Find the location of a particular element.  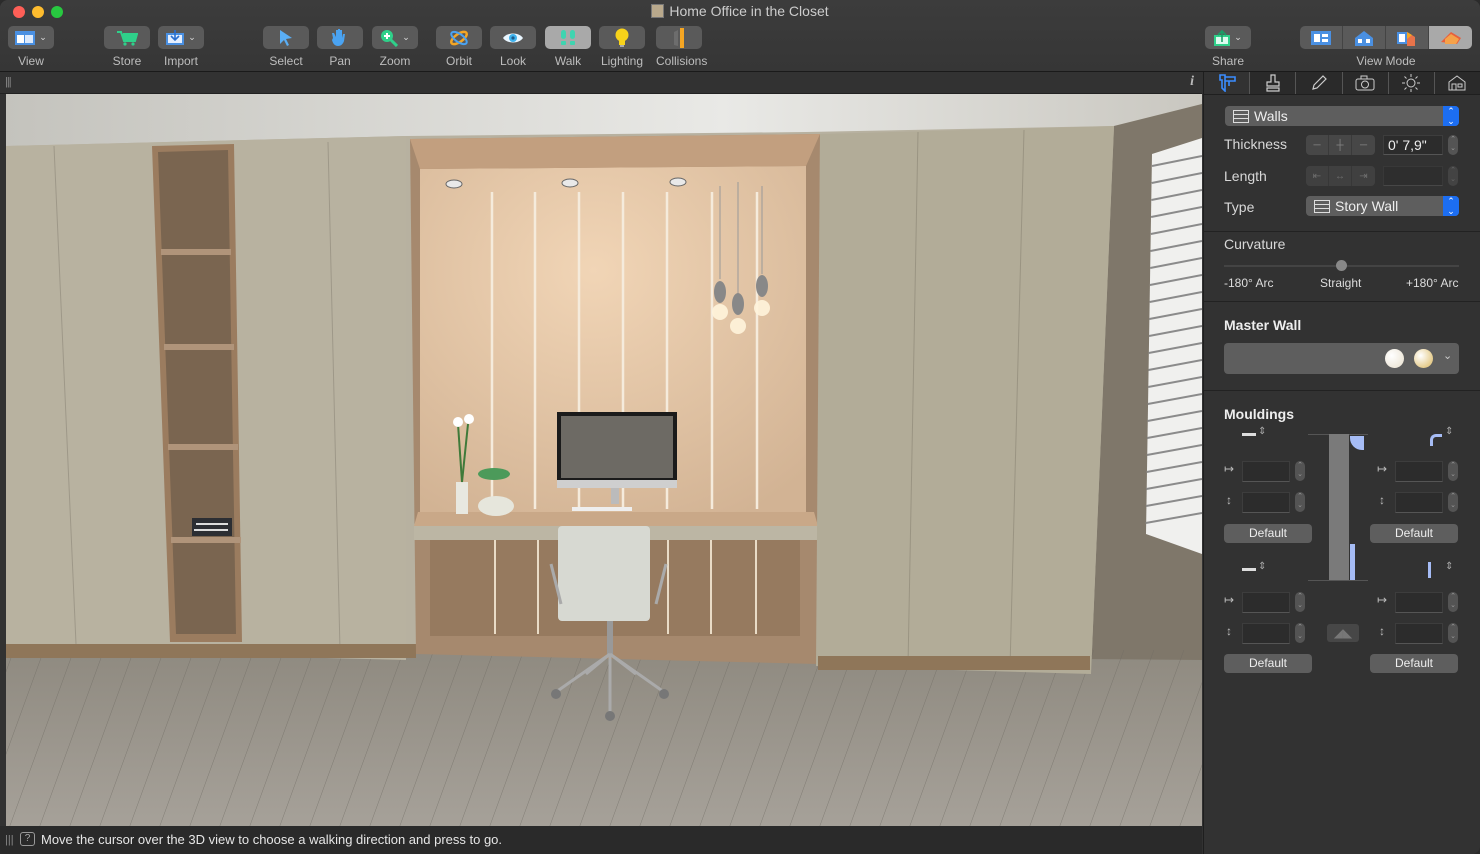

orbit-tool-button: Orbit is located at coordinates (459, 47).